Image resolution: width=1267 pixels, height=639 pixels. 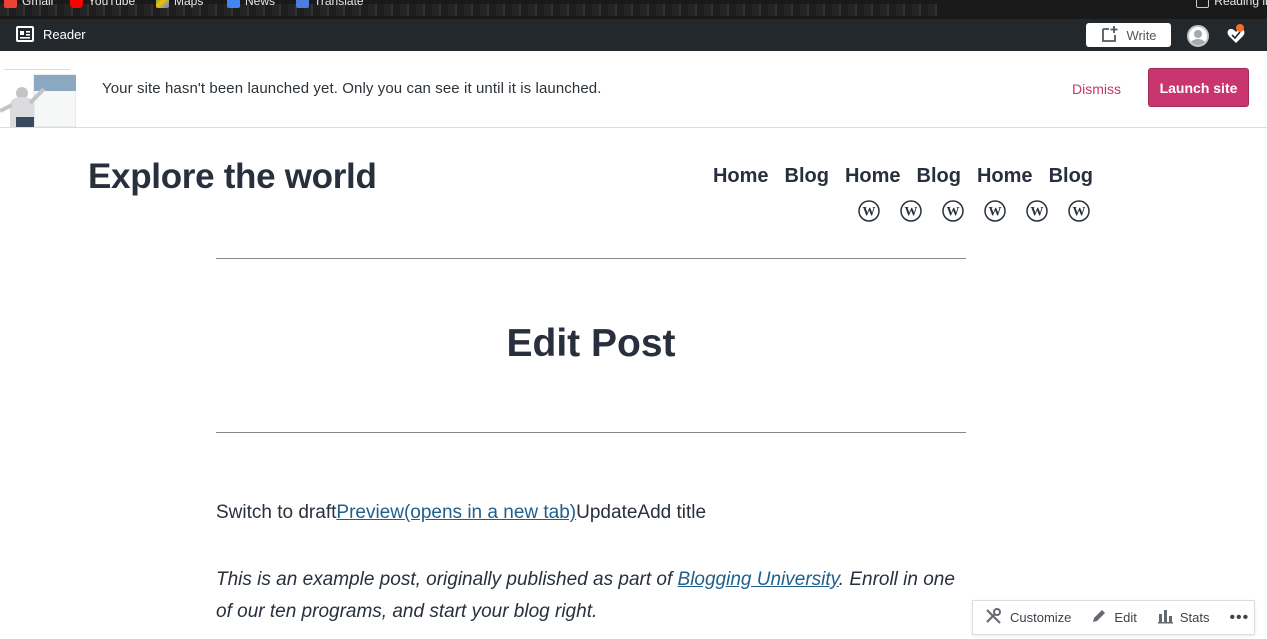 What do you see at coordinates (1041, 617) in the screenshot?
I see `customize-label: Customize` at bounding box center [1041, 617].